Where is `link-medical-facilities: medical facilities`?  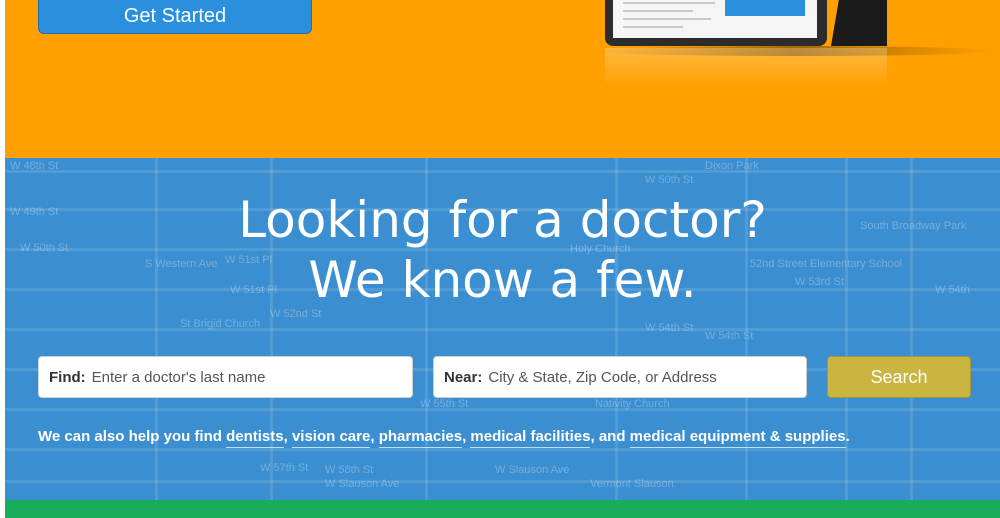
link-medical-facilities: medical facilities is located at coordinates (530, 438).